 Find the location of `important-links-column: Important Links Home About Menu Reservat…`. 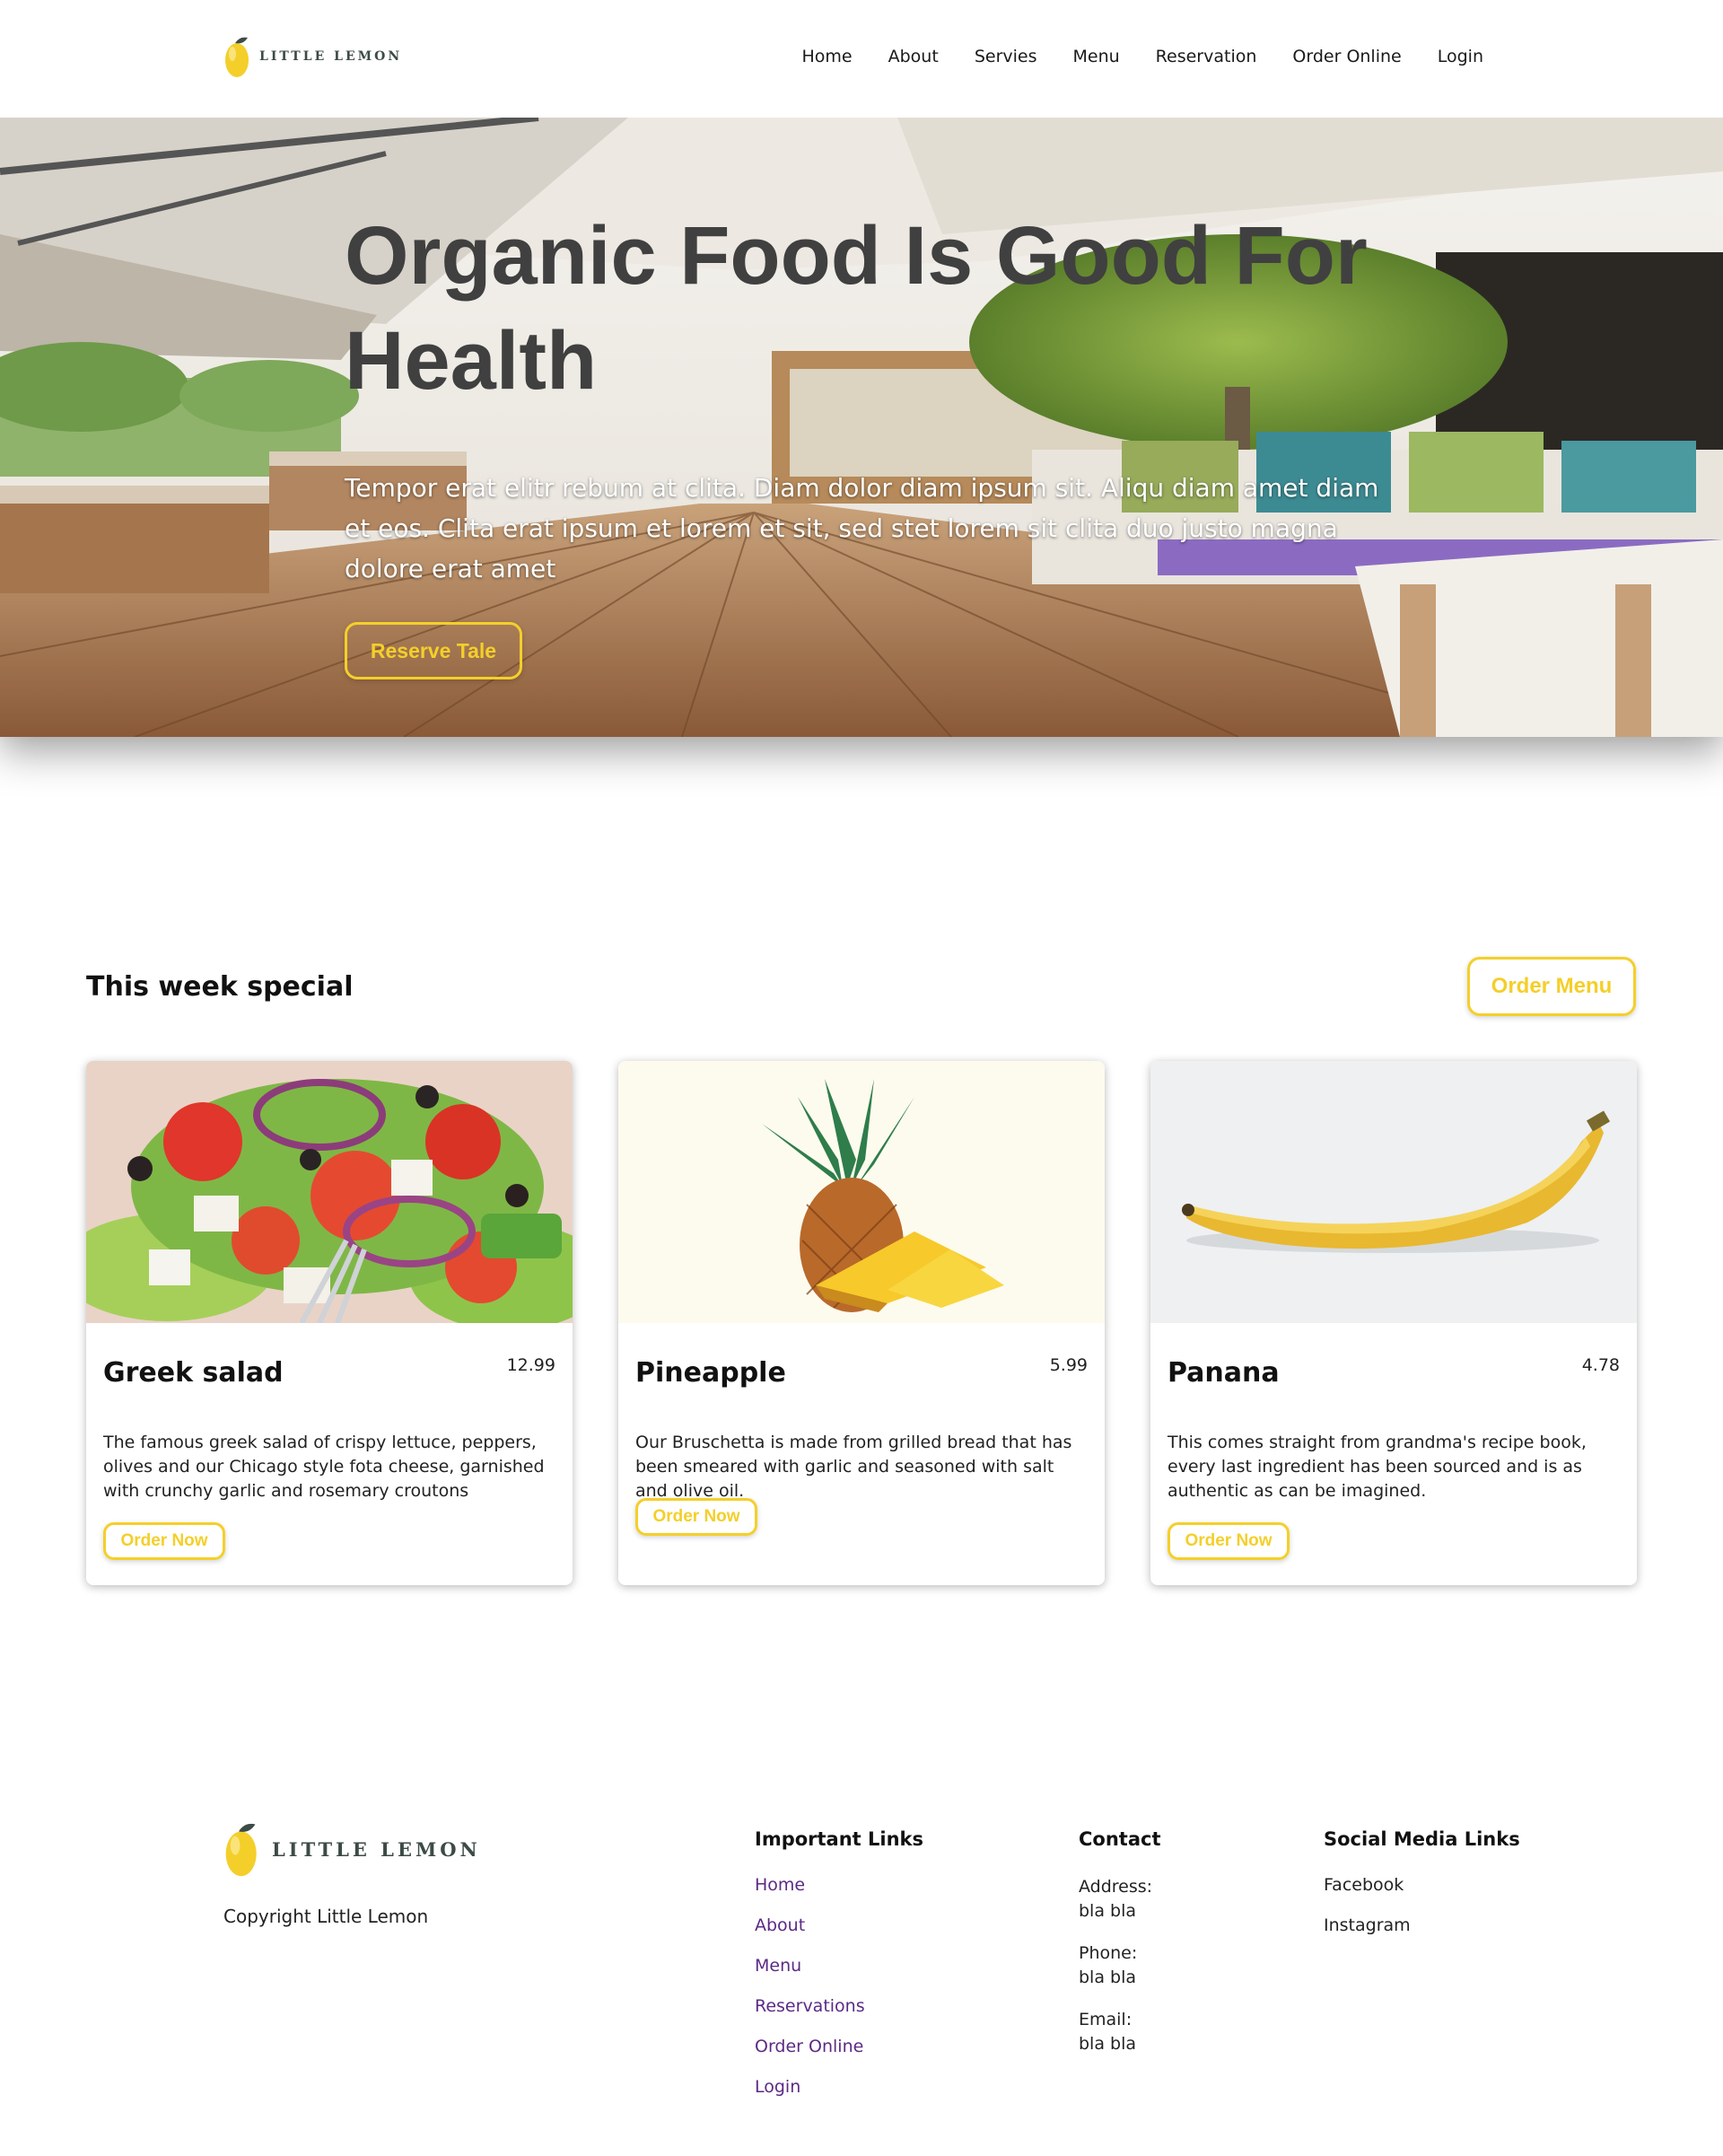

important-links-column: Important Links Home About Menu Reservat… is located at coordinates (839, 1972).